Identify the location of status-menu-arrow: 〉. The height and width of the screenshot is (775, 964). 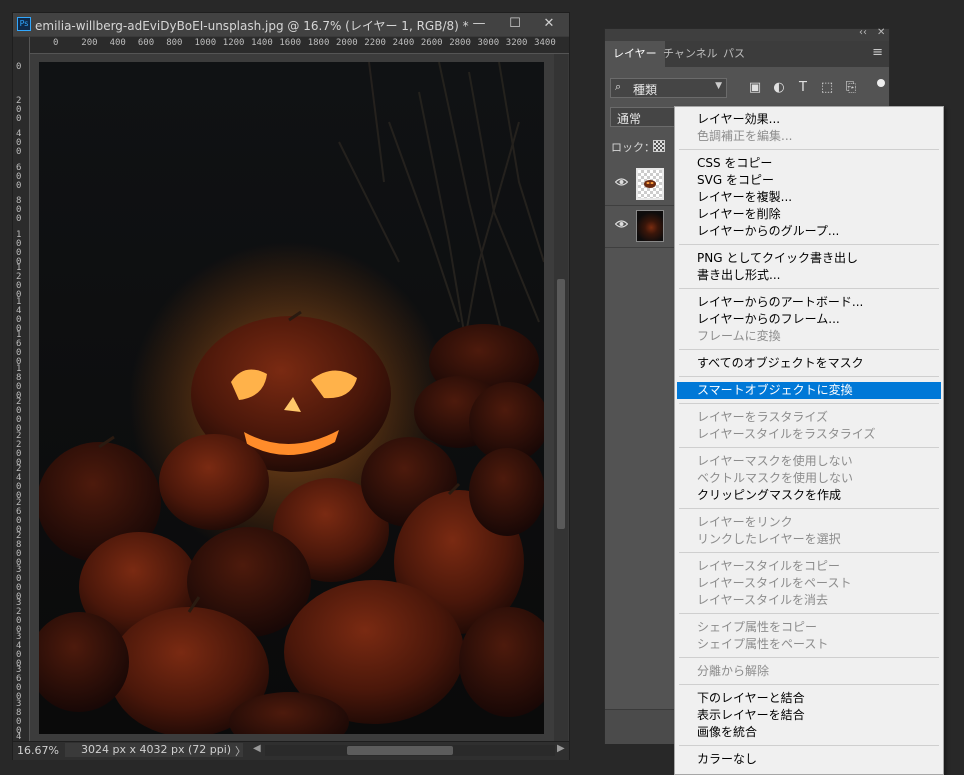
(240, 751).